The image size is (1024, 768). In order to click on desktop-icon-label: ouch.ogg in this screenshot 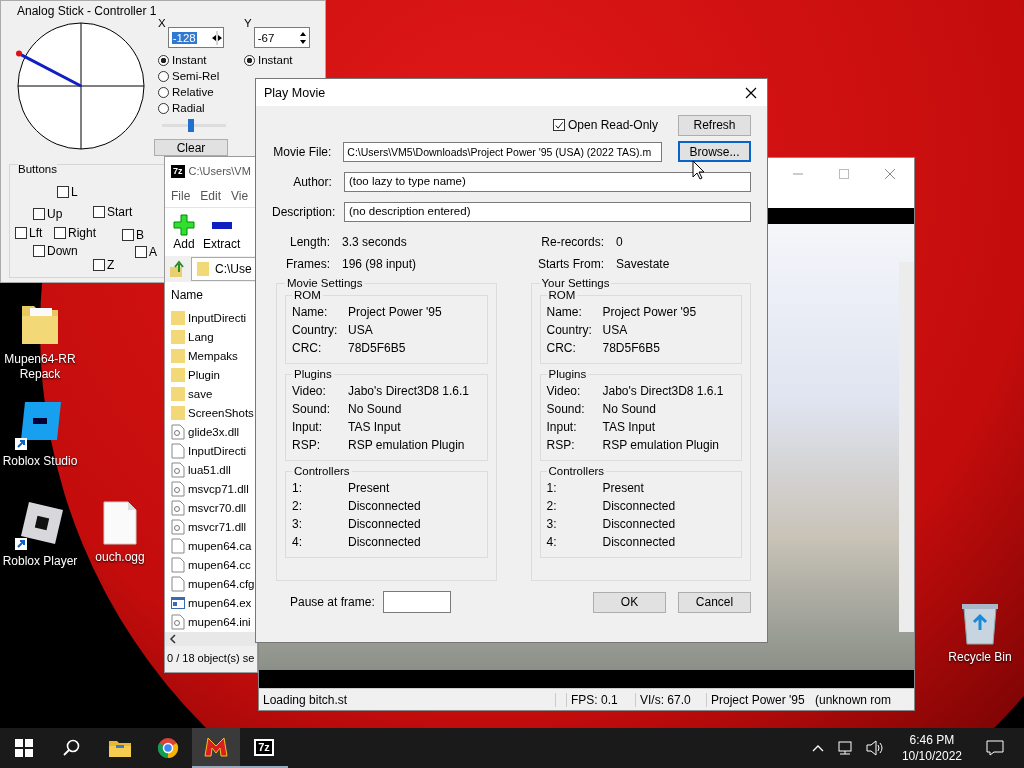, I will do `click(120, 557)`.